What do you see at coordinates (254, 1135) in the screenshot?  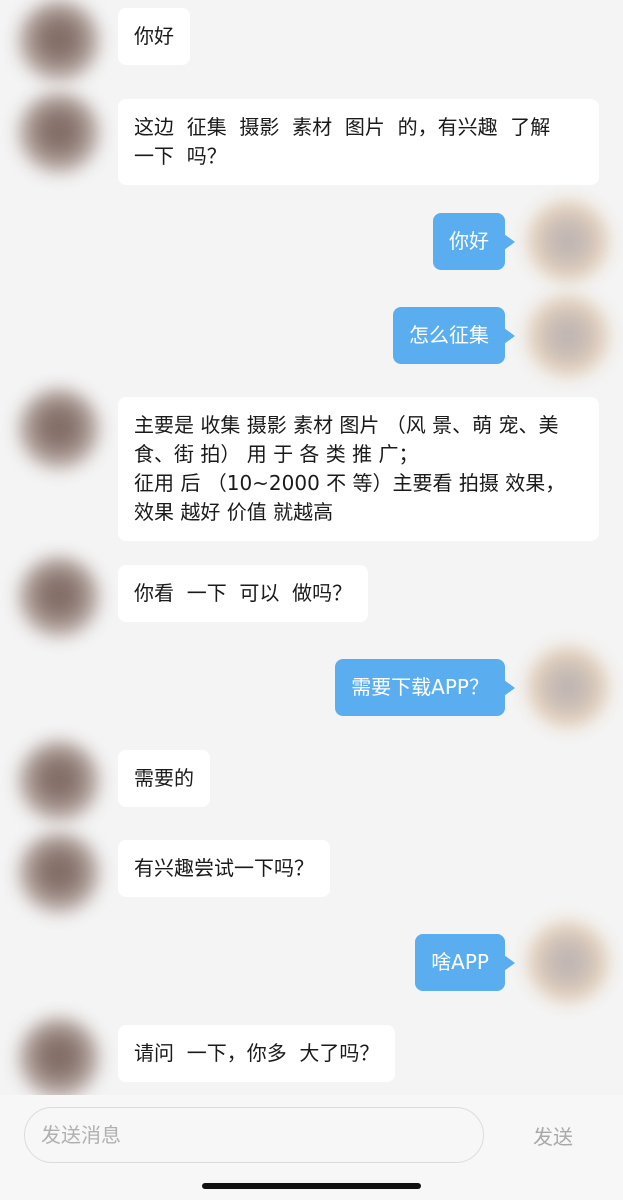 I see `message-input` at bounding box center [254, 1135].